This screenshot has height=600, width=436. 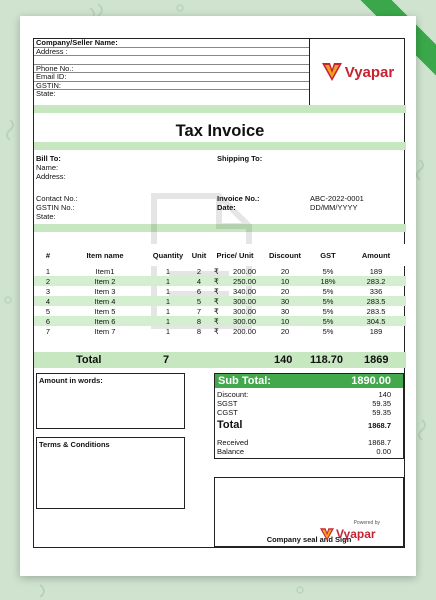 I want to click on subtotal-label: Sub Total:, so click(x=244, y=381).